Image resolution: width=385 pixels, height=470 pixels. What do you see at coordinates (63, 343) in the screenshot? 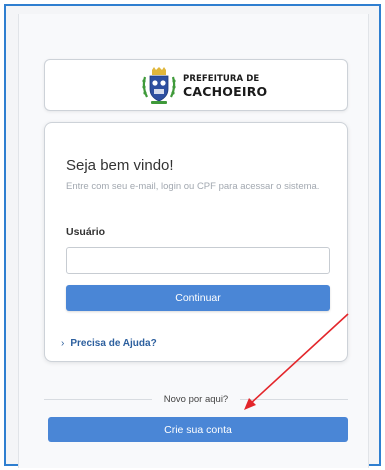
I see `chevron-right-icon: ›` at bounding box center [63, 343].